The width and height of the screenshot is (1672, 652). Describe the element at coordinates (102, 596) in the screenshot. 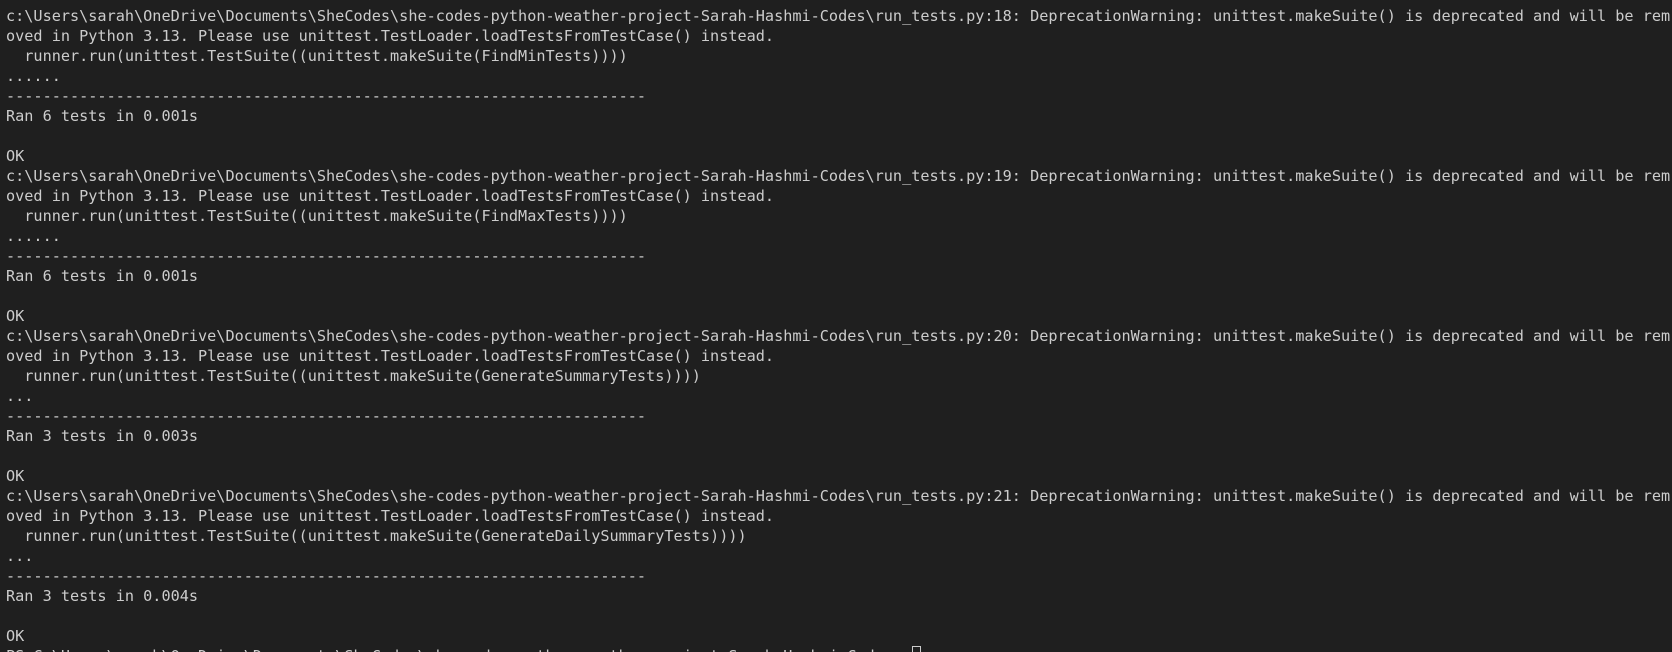

I see `terminal-line: Ran 3 tests in 0.004s` at that location.